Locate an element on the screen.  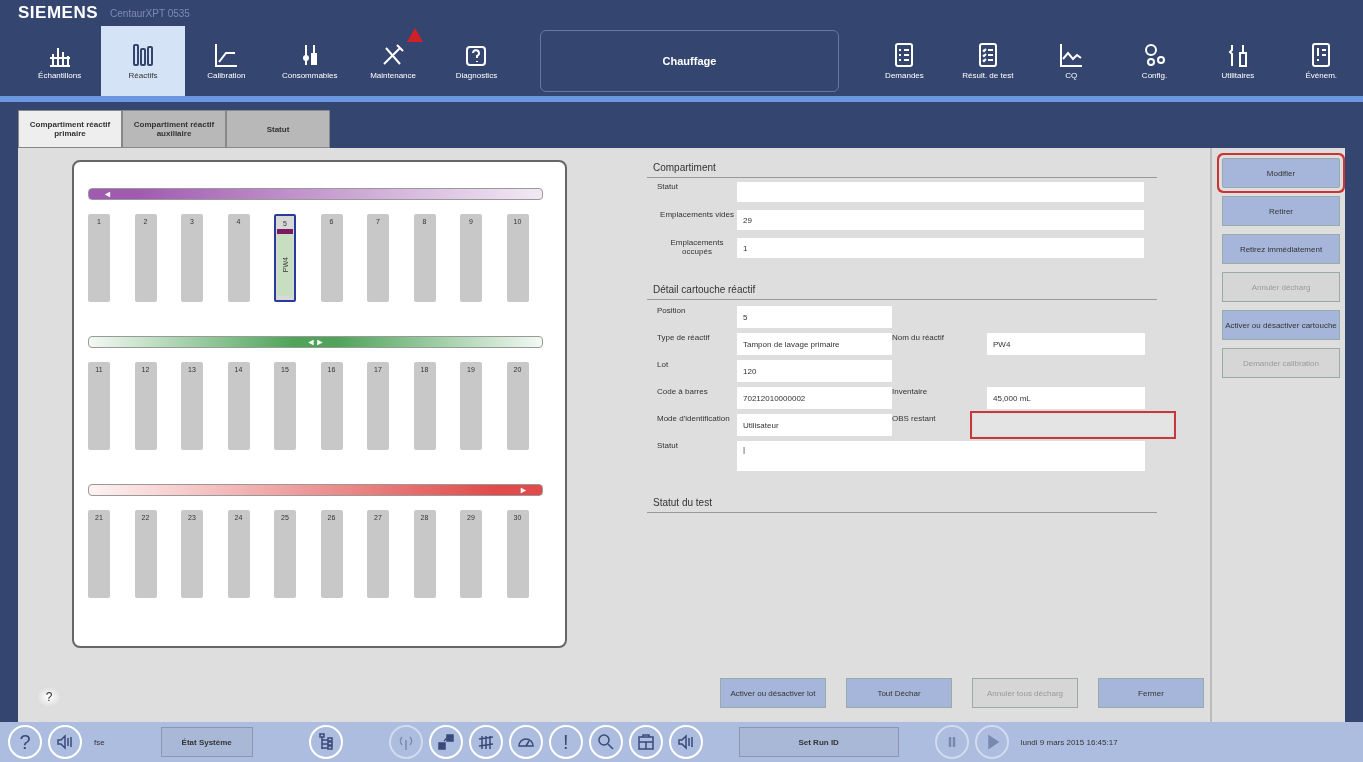
nav-tab: Calibration is located at coordinates (226, 61).